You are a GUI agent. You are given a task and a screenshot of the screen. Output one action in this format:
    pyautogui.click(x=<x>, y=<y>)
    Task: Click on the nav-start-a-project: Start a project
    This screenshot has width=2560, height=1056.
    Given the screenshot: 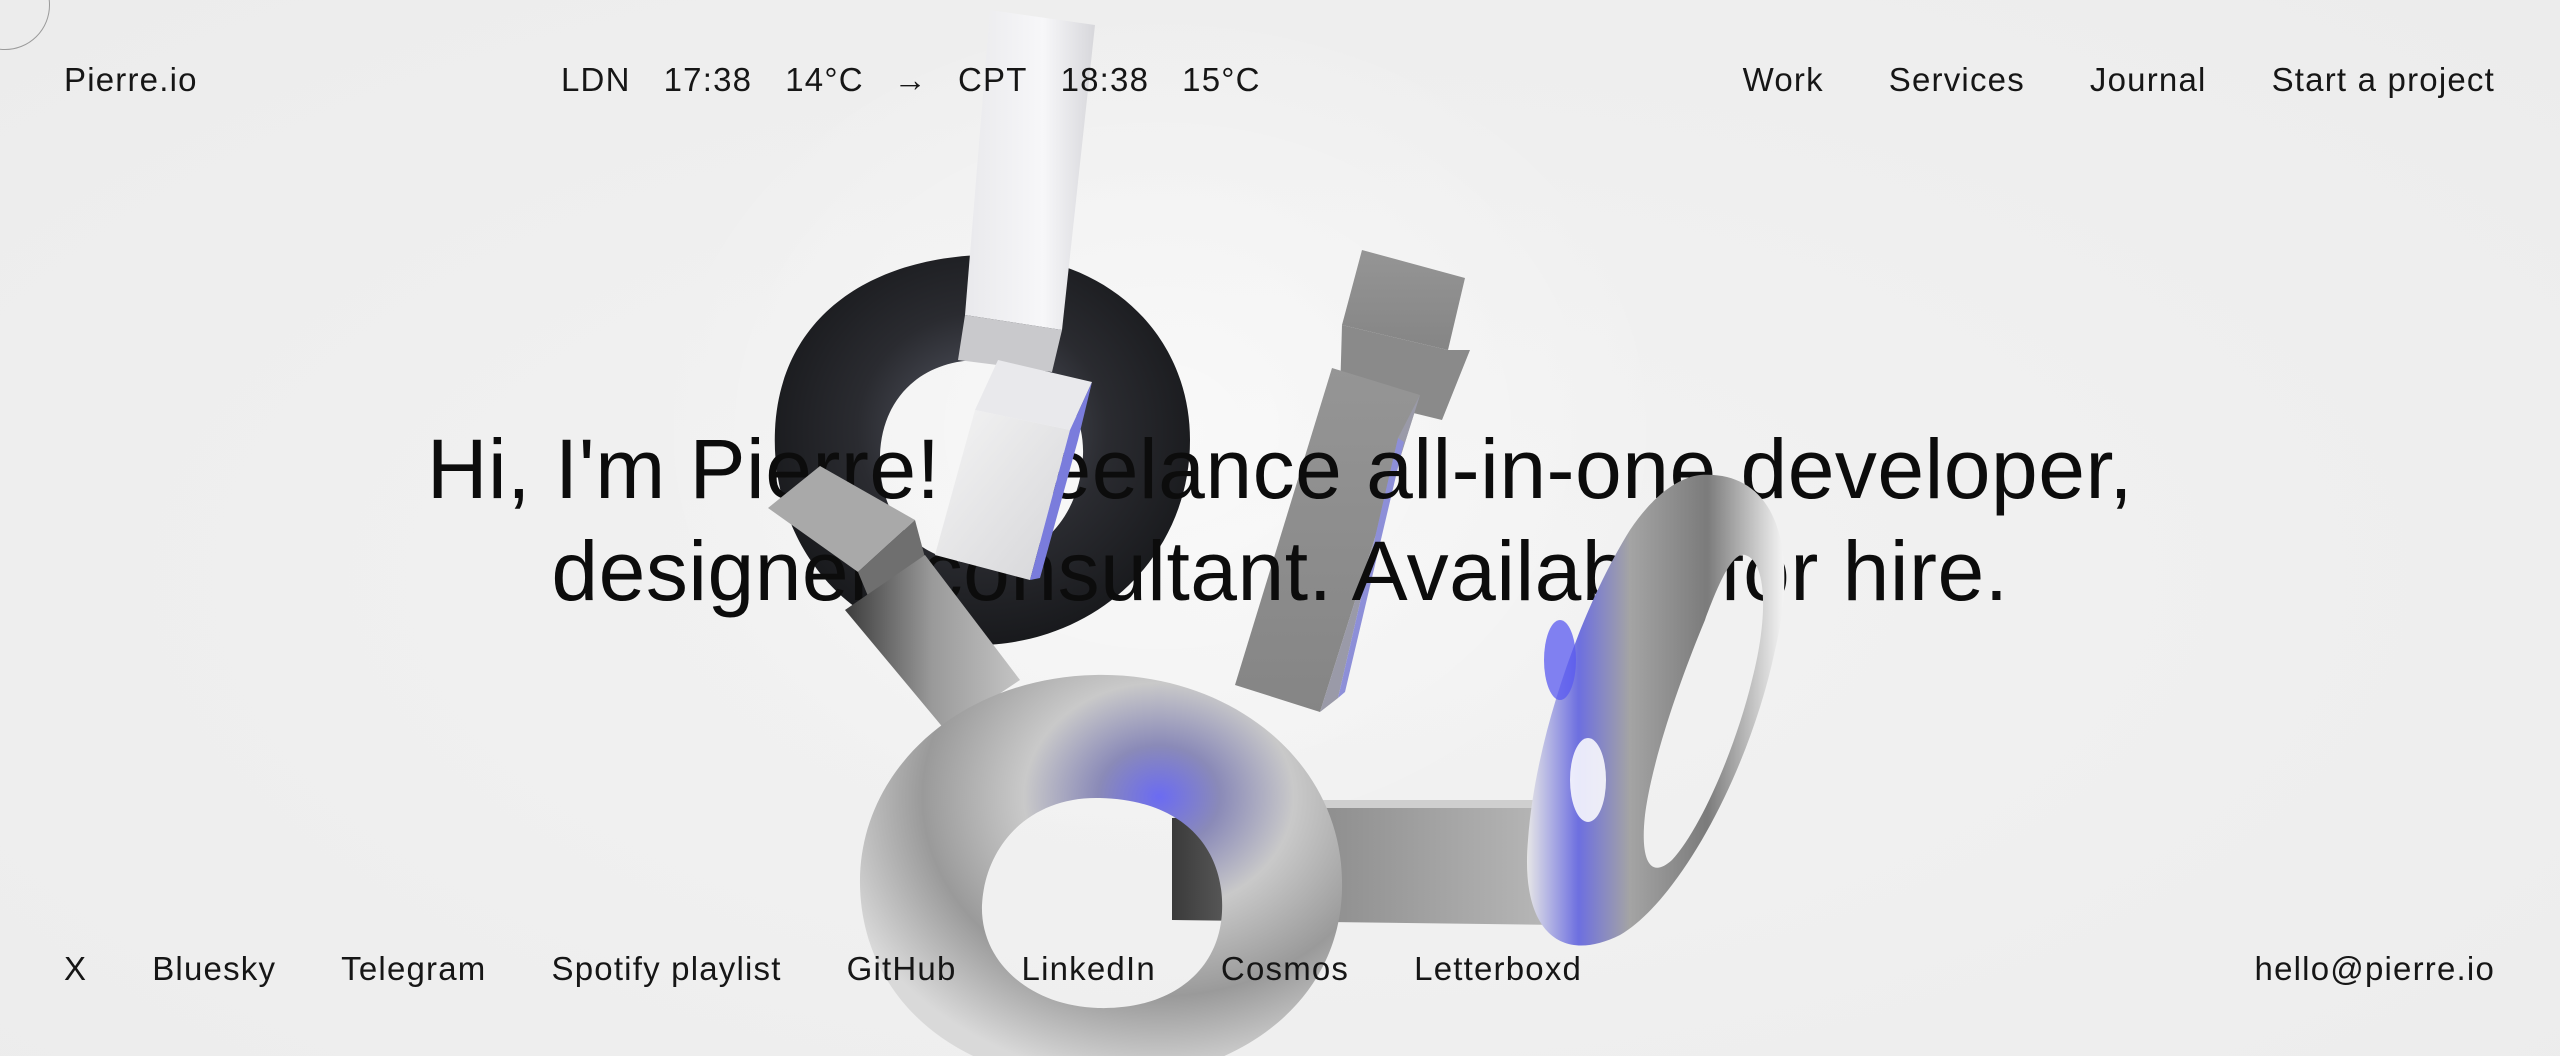 What is the action you would take?
    pyautogui.click(x=2383, y=79)
    